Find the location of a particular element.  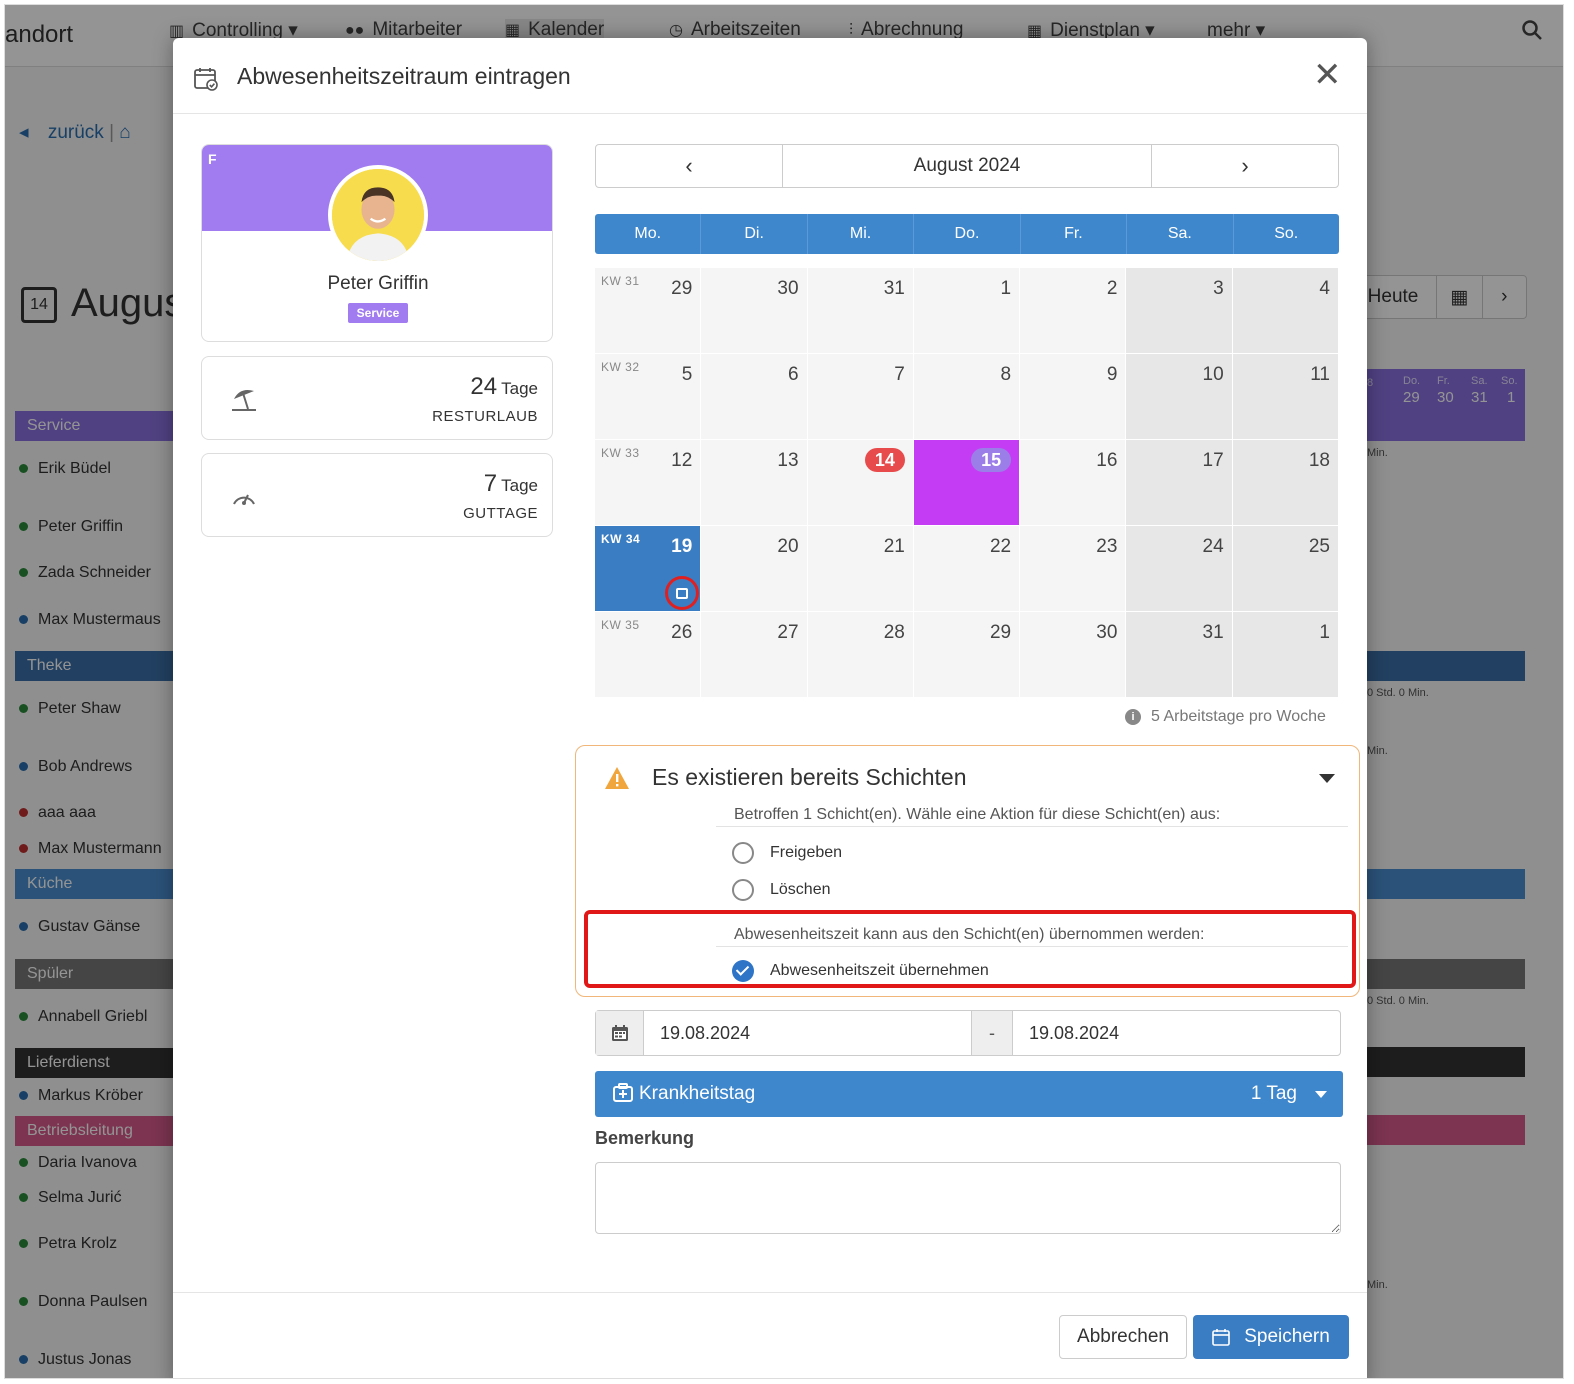

marked-day-badge: 15 is located at coordinates (991, 460).